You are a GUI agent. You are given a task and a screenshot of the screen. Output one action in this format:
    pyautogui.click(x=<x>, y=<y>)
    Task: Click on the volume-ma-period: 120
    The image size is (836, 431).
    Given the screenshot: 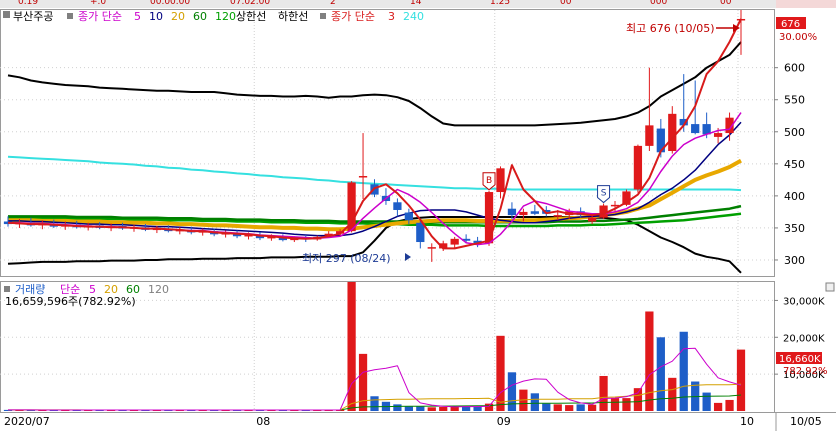 What is the action you would take?
    pyautogui.click(x=158, y=289)
    